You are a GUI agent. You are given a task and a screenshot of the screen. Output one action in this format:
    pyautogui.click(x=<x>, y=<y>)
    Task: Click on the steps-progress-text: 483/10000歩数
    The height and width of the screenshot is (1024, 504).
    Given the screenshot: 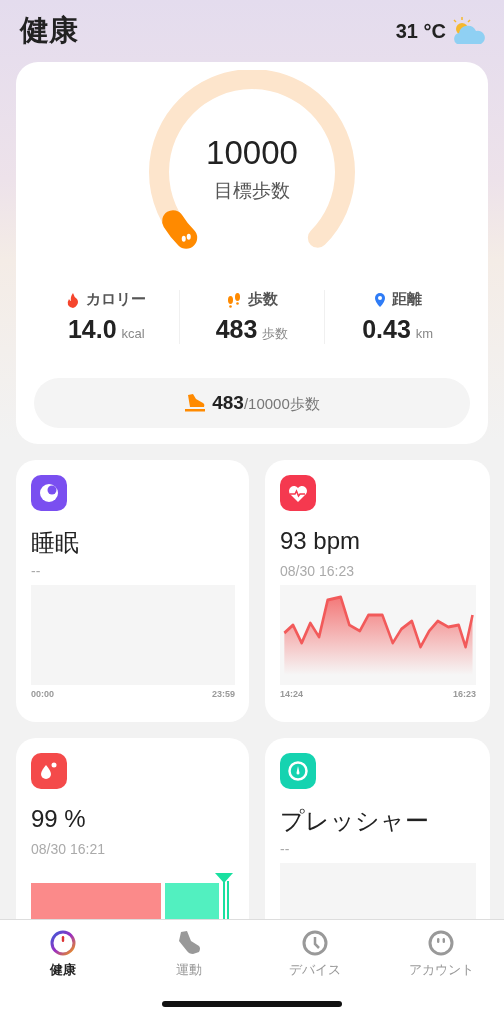 What is the action you would take?
    pyautogui.click(x=266, y=403)
    